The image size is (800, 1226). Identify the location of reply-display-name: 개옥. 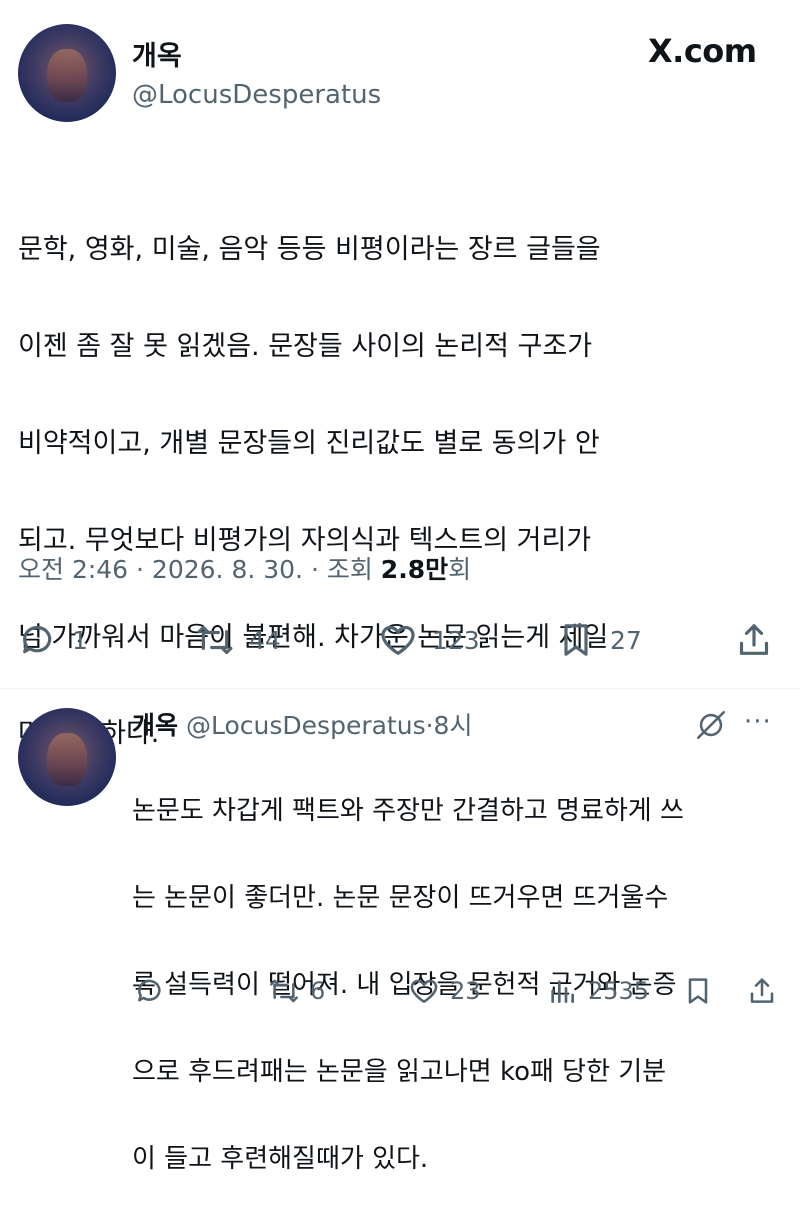
(155, 725).